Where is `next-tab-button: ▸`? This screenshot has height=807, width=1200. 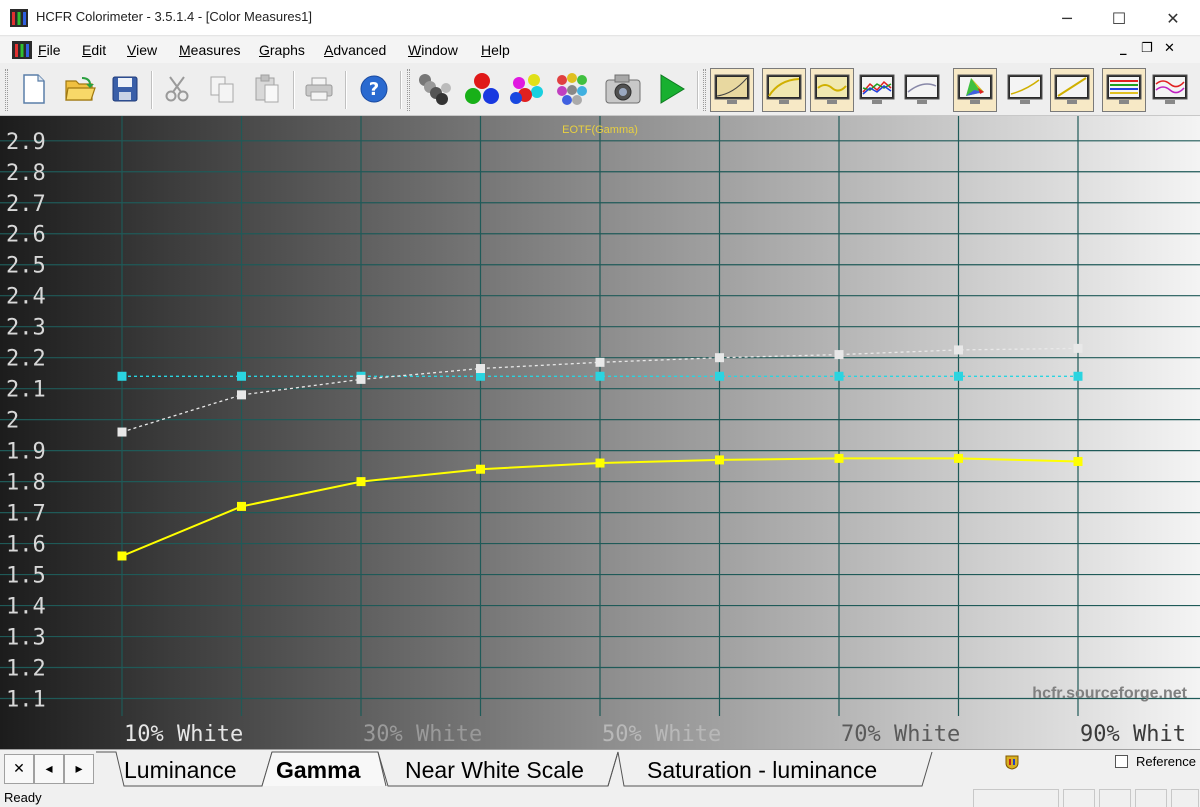
next-tab-button: ▸ is located at coordinates (79, 769).